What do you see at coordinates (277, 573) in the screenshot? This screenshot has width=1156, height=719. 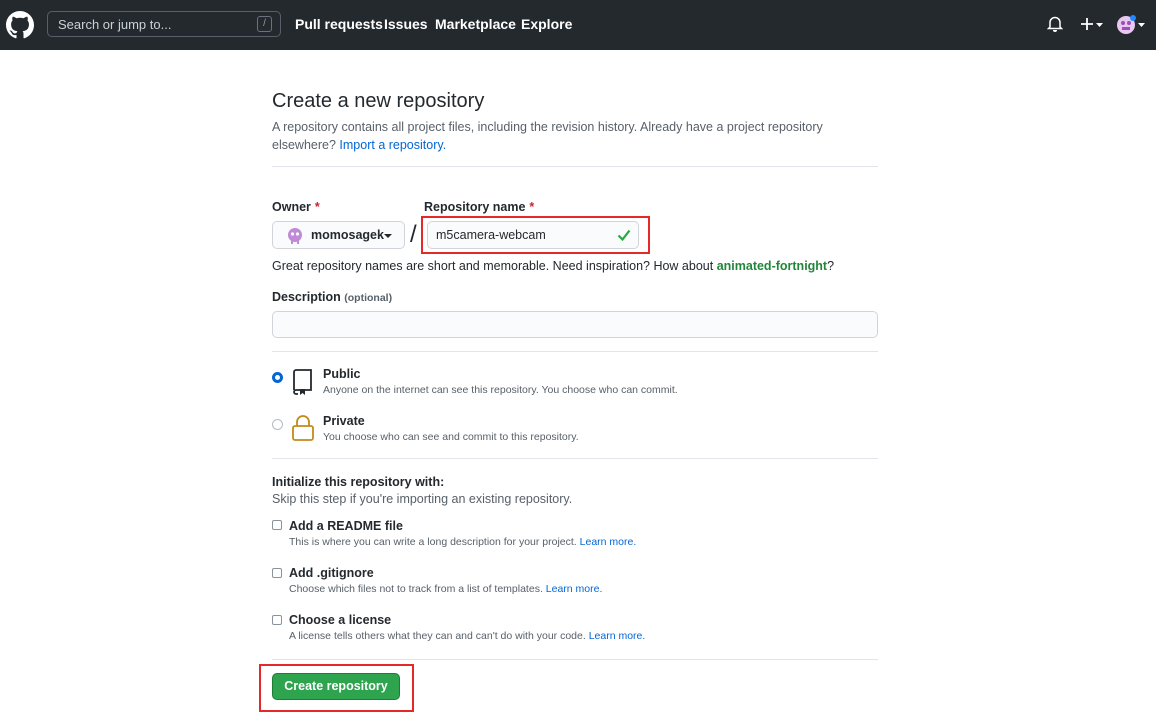 I see `gitignore-checkbox` at bounding box center [277, 573].